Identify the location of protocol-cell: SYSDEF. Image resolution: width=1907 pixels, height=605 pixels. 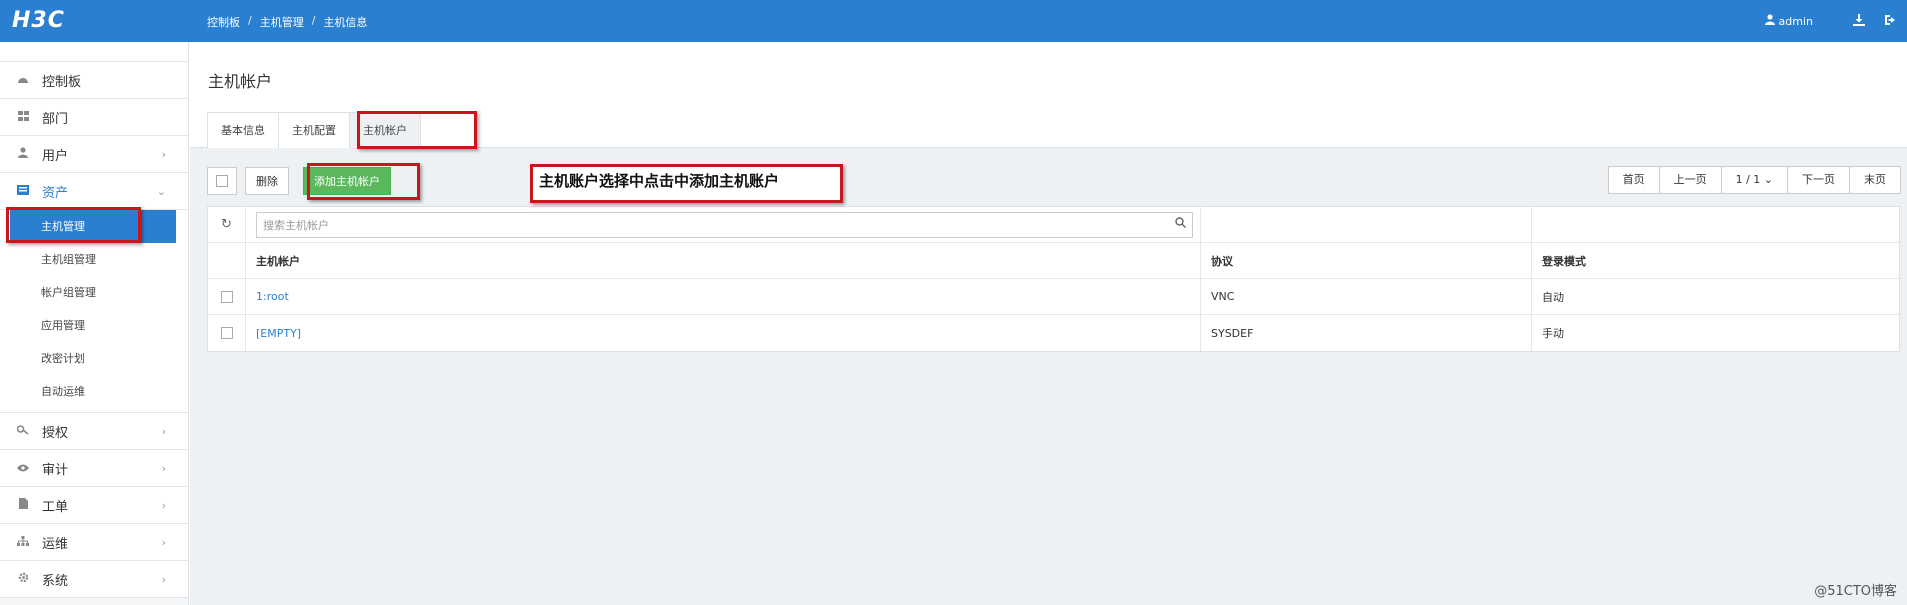
(1366, 333).